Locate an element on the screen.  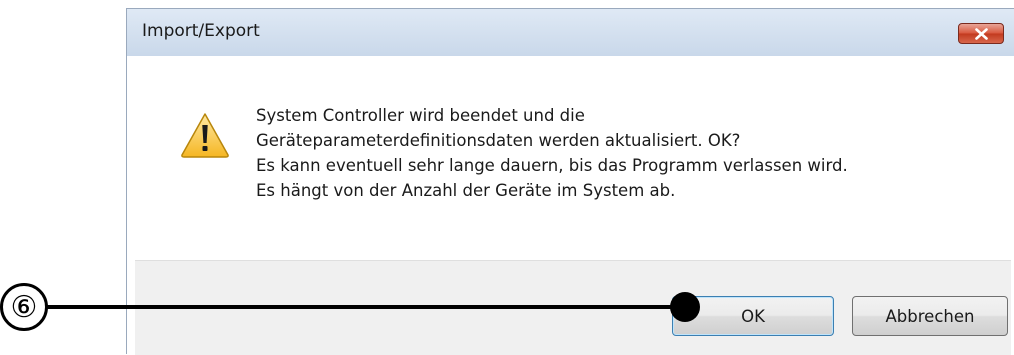
callout-pointer is located at coordinates (373, 307).